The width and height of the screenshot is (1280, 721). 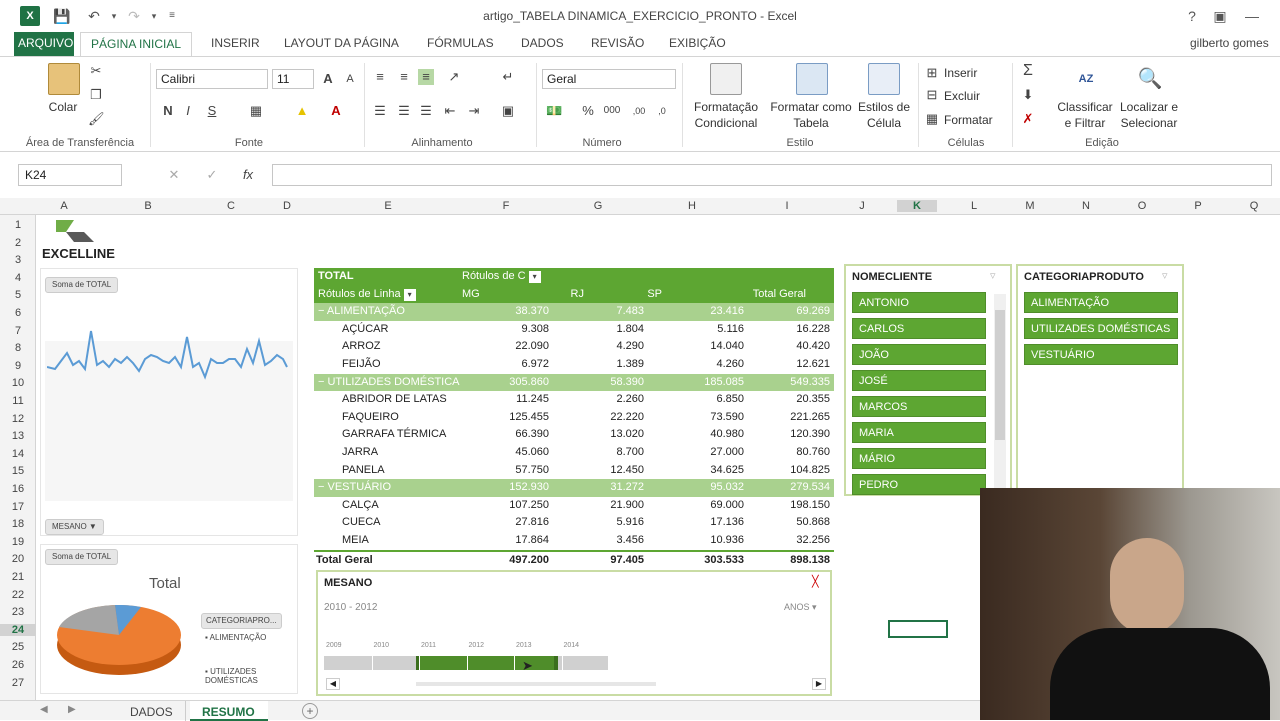 I want to click on shrink-font-icon: A, so click(x=350, y=79).